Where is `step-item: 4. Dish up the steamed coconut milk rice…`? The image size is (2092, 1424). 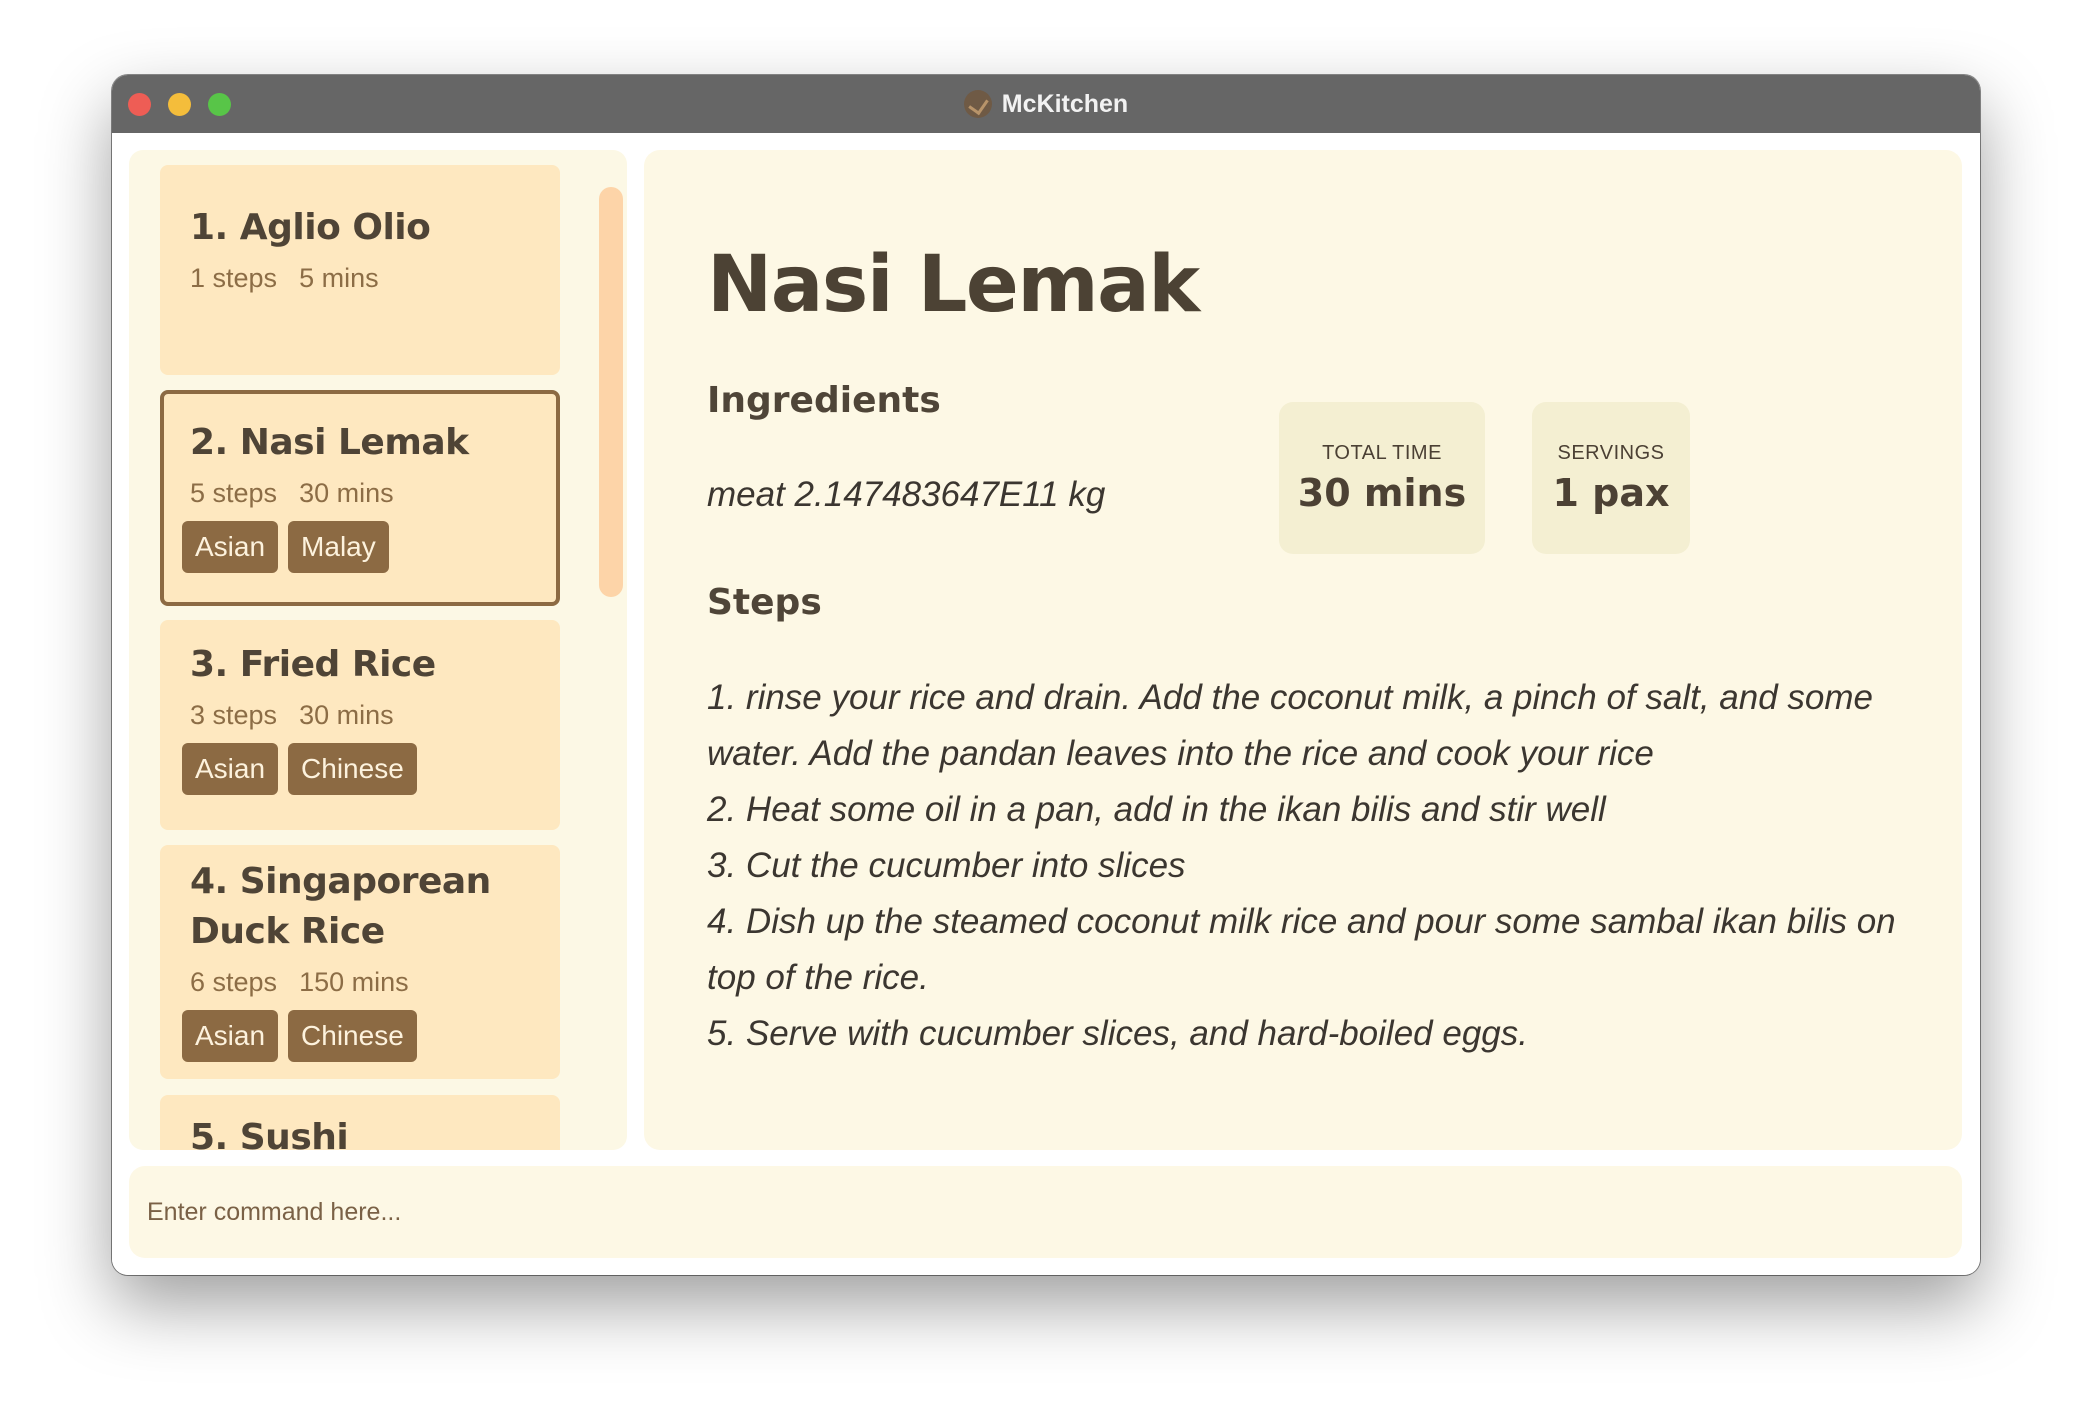 step-item: 4. Dish up the steamed coconut milk rice… is located at coordinates (1301, 949).